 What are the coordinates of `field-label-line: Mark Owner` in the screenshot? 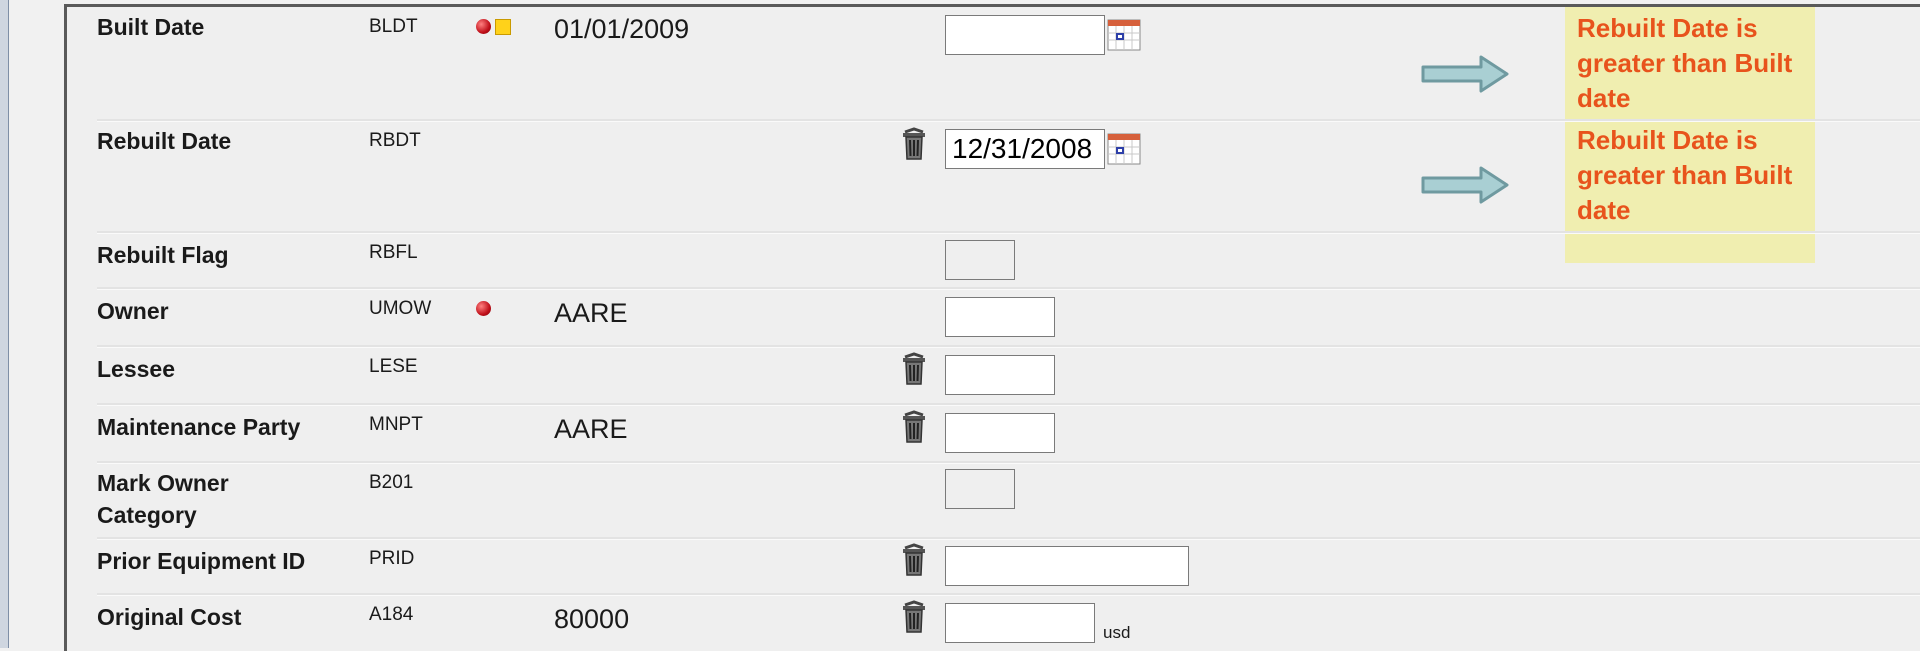 It's located at (163, 483).